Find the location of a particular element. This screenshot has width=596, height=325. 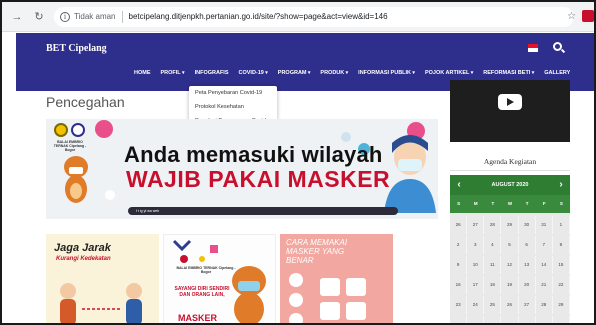

calendar-day: 17 is located at coordinates (476, 285).